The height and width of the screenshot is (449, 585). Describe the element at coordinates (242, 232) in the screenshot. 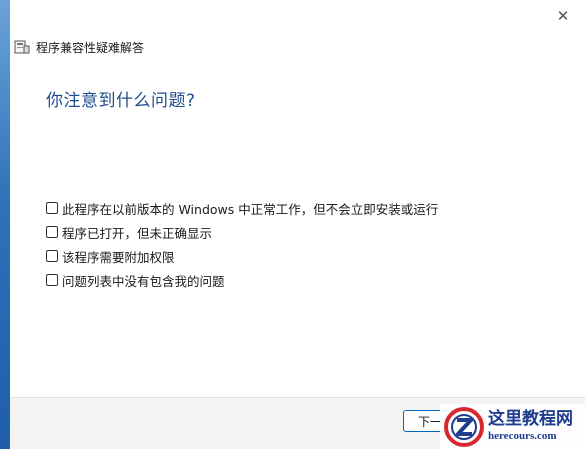

I see `option-display-incorrect: 程序已打开，但未正确显示` at that location.